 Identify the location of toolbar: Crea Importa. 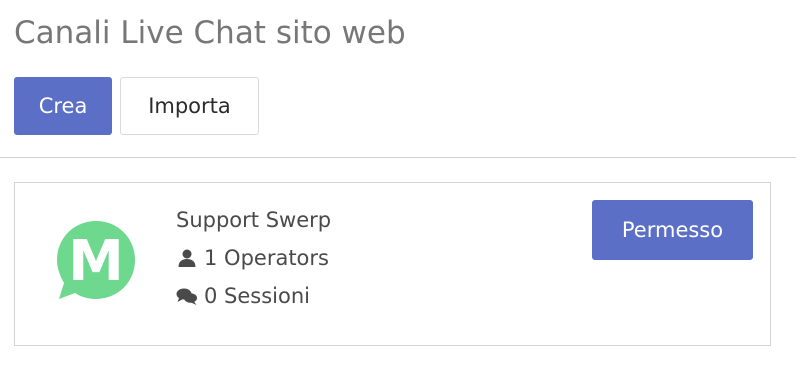
(136, 106).